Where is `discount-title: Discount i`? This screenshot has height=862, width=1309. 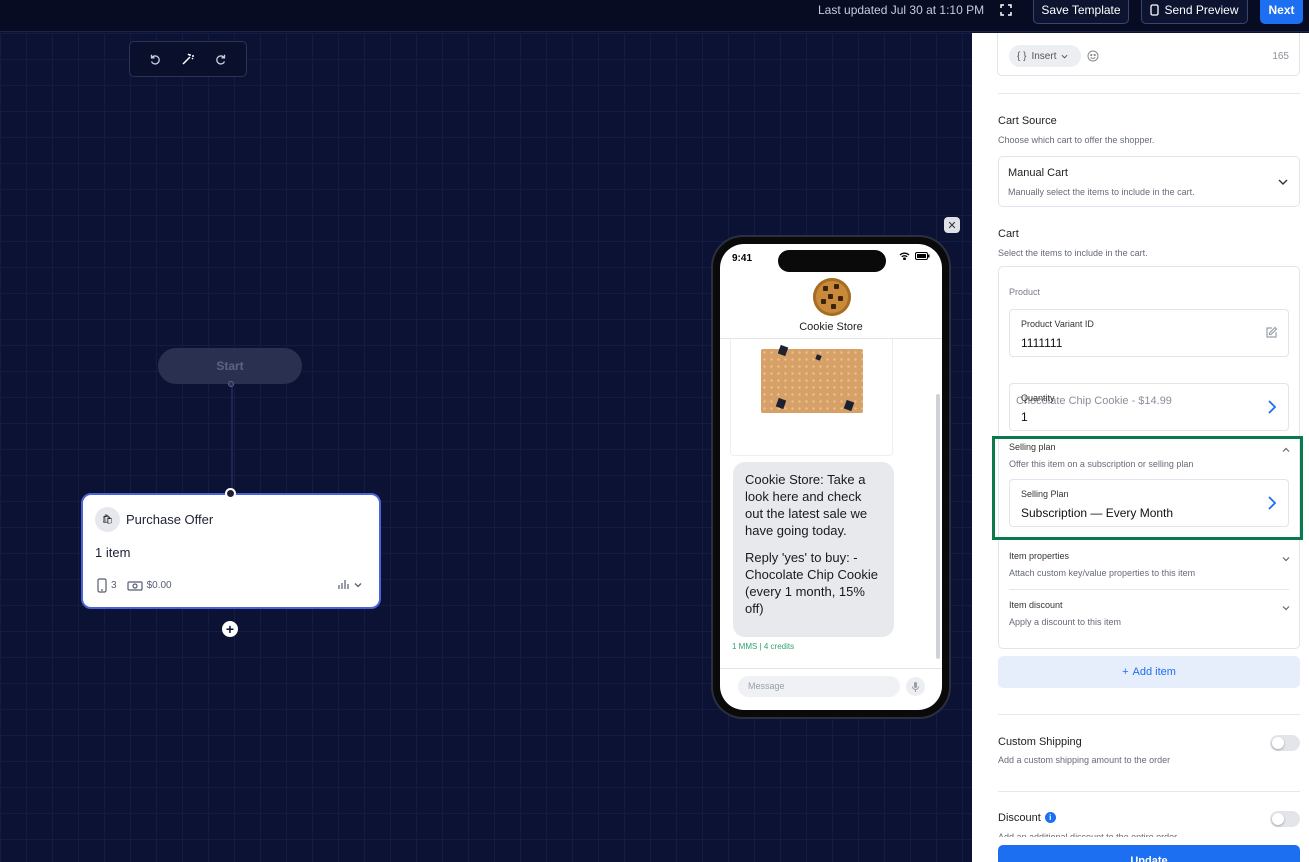
discount-title: Discount i is located at coordinates (1027, 818).